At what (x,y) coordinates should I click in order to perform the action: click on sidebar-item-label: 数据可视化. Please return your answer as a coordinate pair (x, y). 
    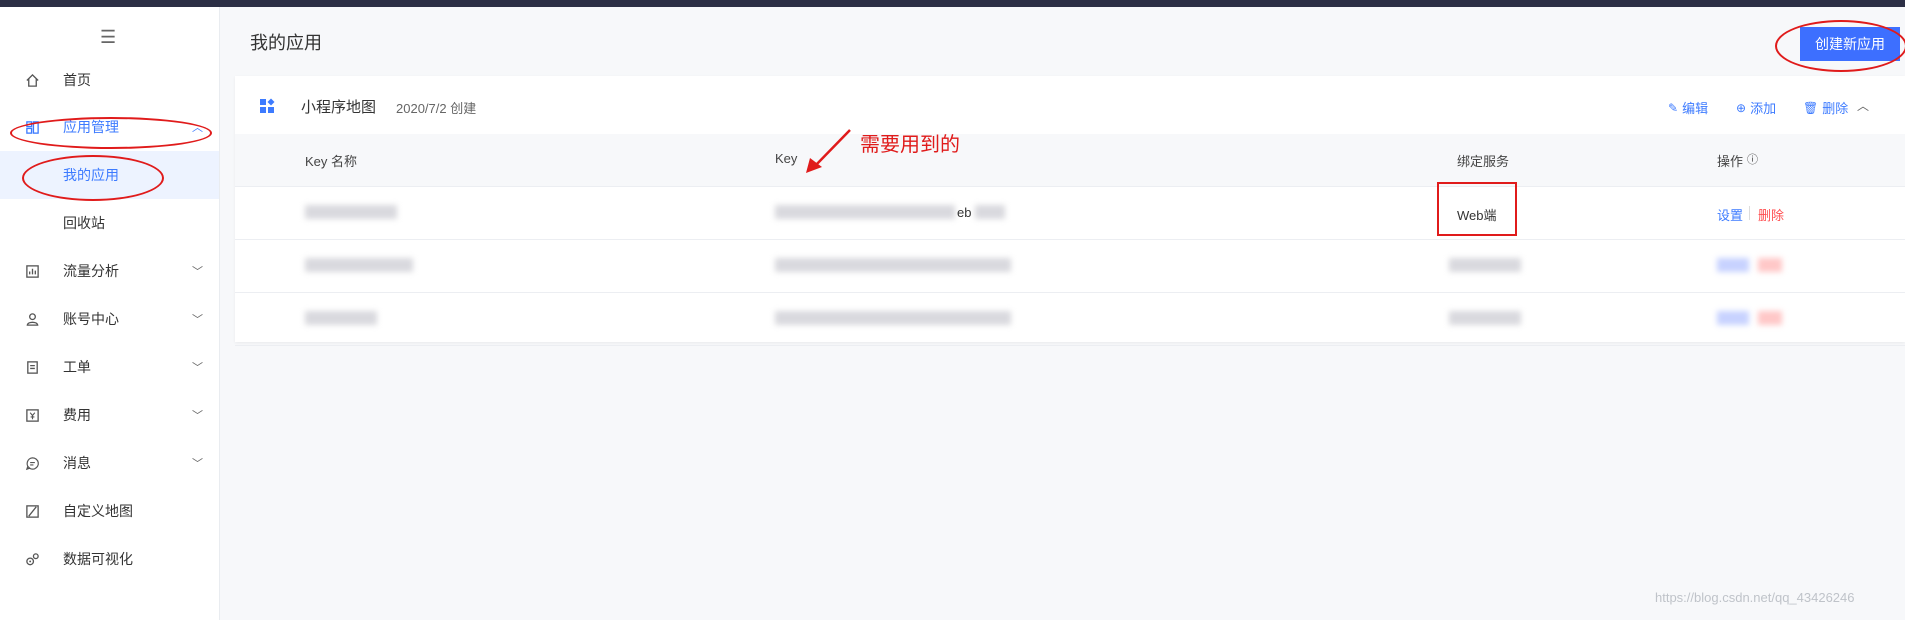
    Looking at the image, I should click on (98, 559).